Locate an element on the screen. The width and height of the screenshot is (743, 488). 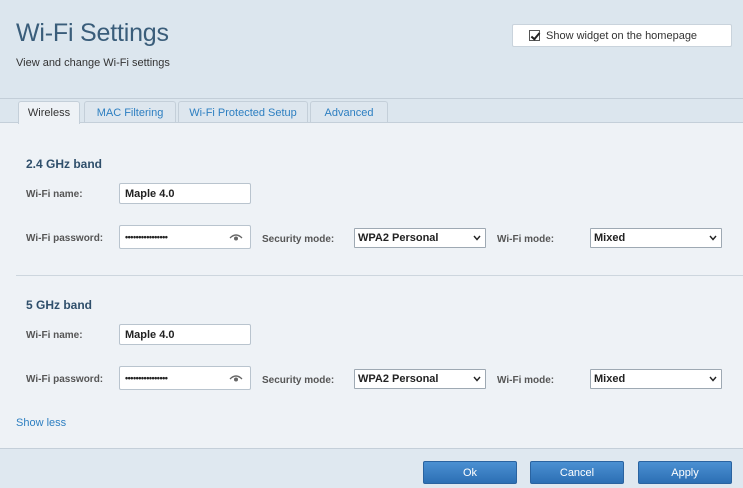
tab-wireless: Wireless is located at coordinates (49, 112).